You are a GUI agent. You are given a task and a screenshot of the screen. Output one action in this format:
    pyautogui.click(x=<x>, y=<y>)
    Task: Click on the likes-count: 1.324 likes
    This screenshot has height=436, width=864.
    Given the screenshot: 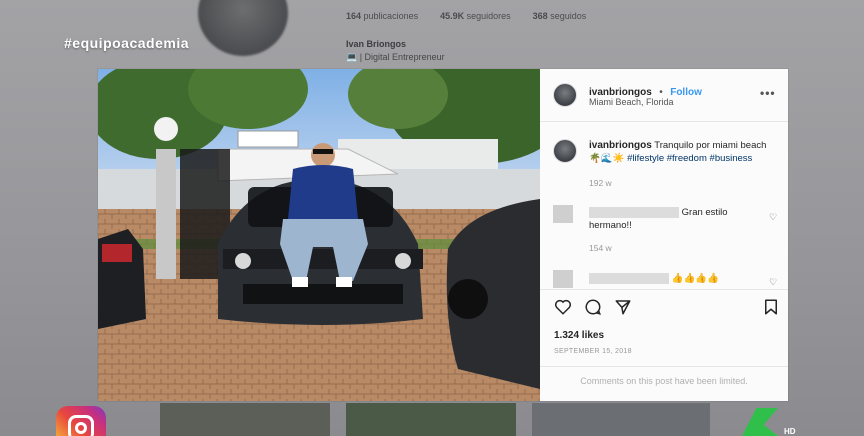 What is the action you would take?
    pyautogui.click(x=579, y=335)
    